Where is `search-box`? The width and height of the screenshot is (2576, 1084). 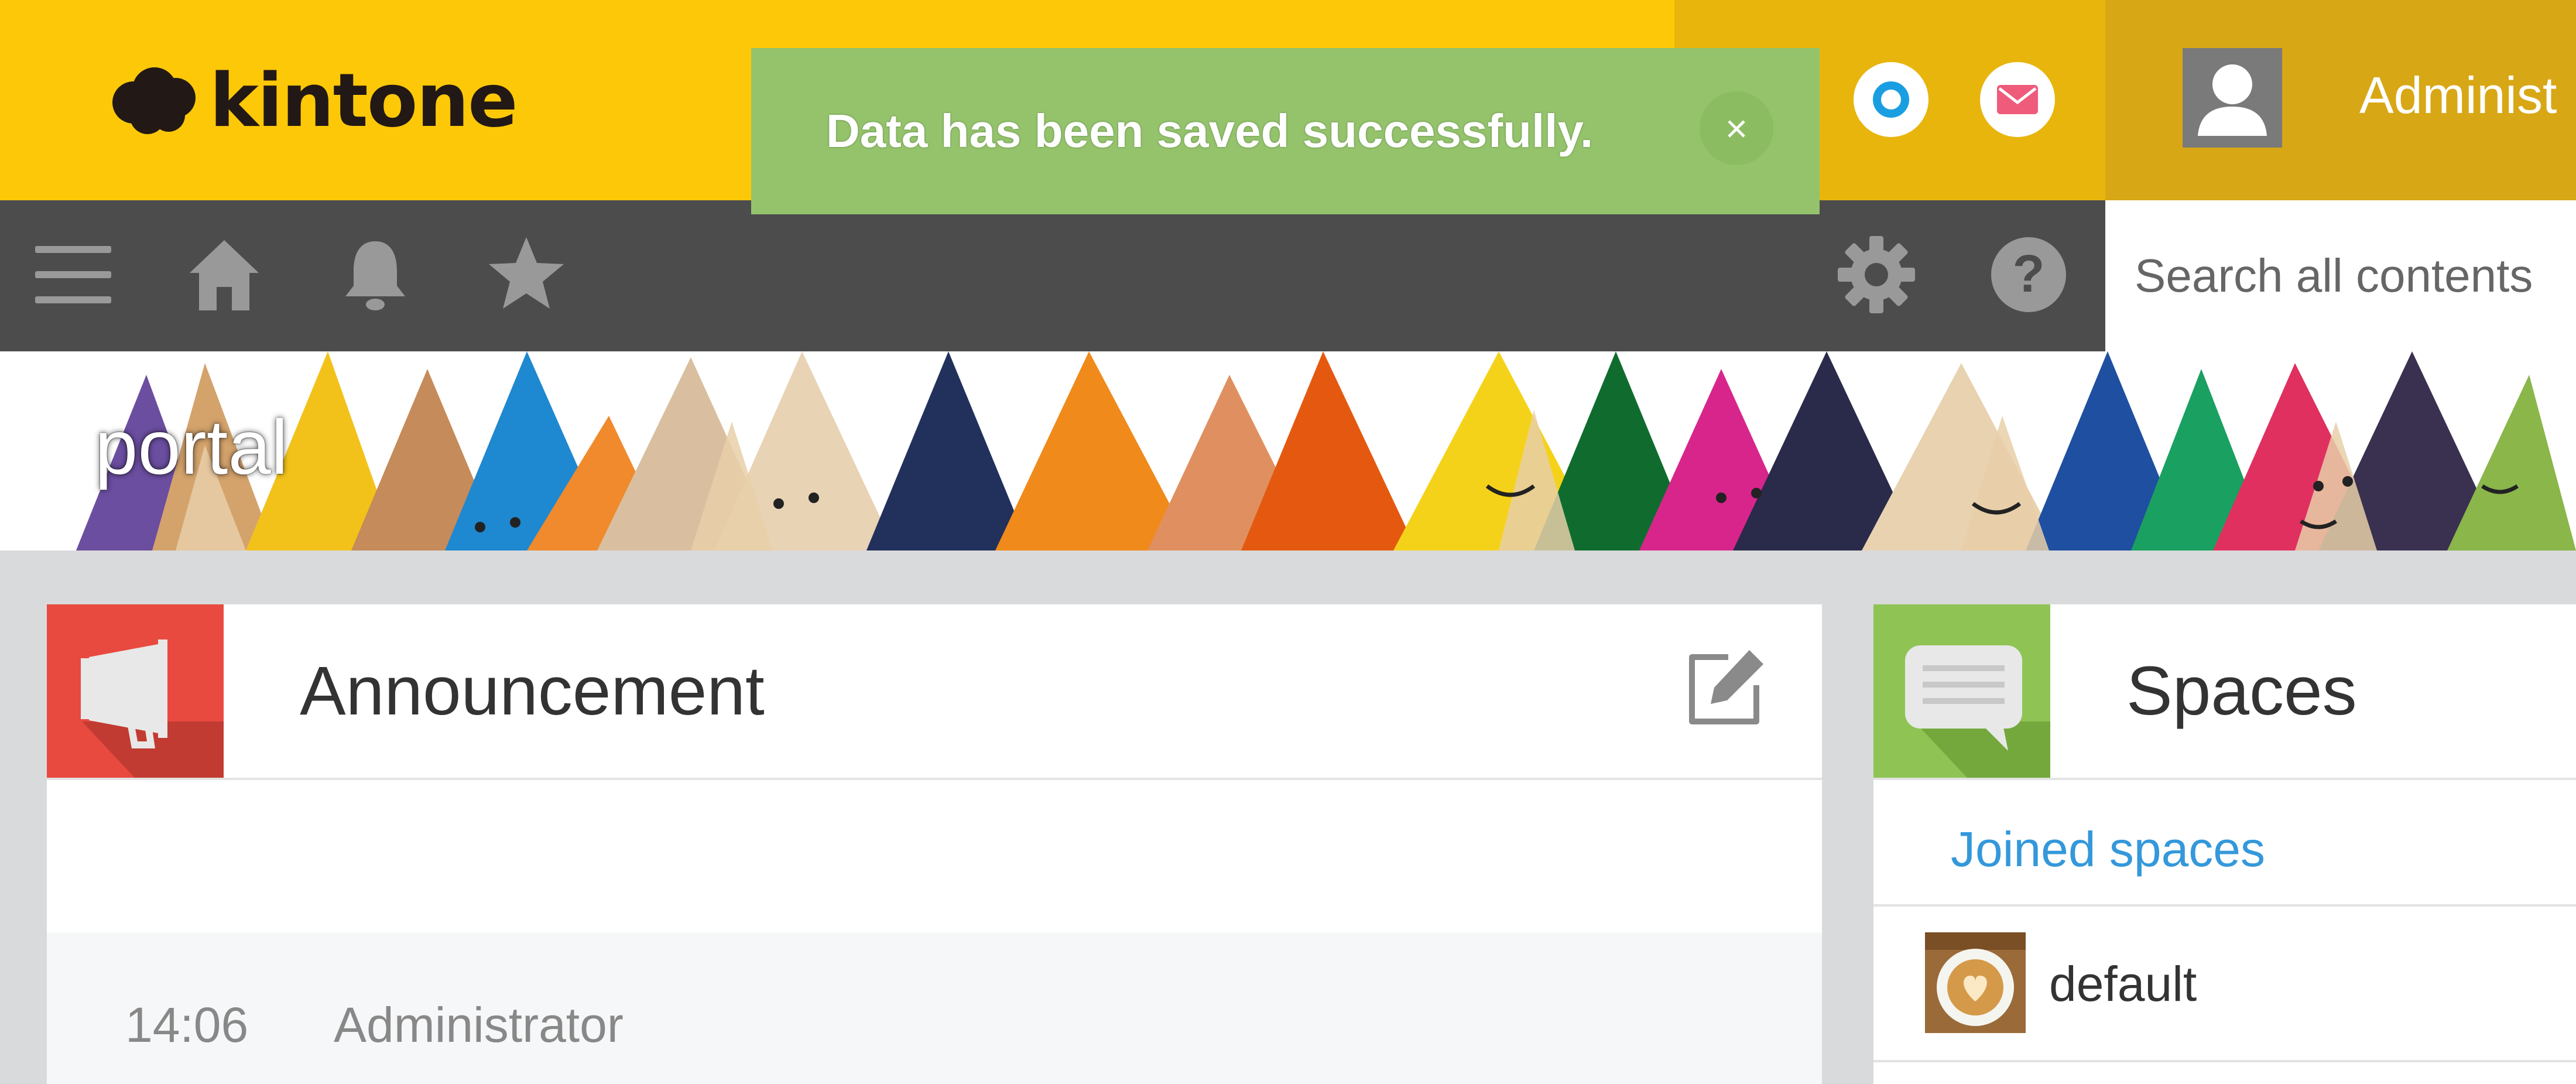 search-box is located at coordinates (2340, 275).